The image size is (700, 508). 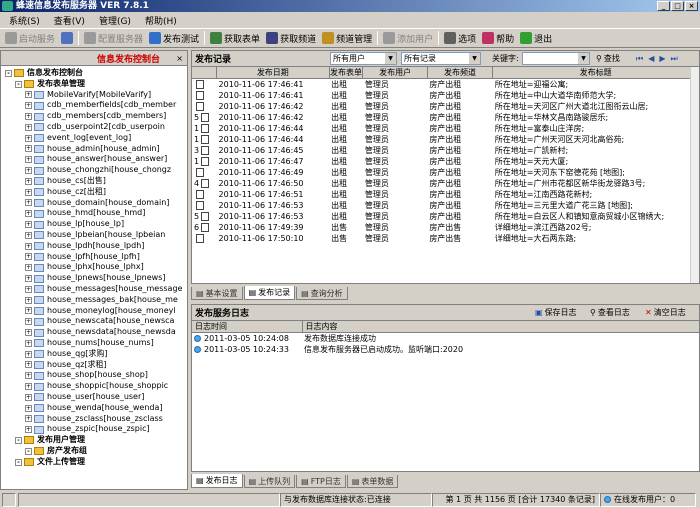 What do you see at coordinates (94, 127) in the screenshot?
I see `tree-node: + cdb_userpoint2[cdb_userpoin` at bounding box center [94, 127].